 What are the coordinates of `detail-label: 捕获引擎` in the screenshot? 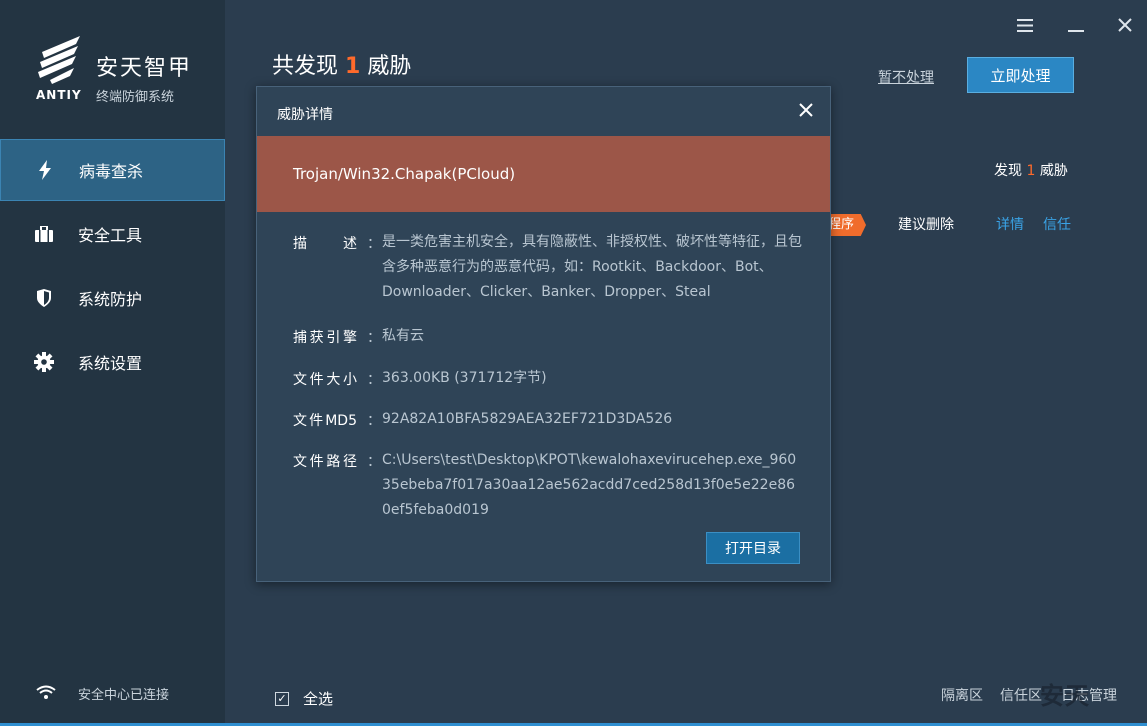 It's located at (325, 338).